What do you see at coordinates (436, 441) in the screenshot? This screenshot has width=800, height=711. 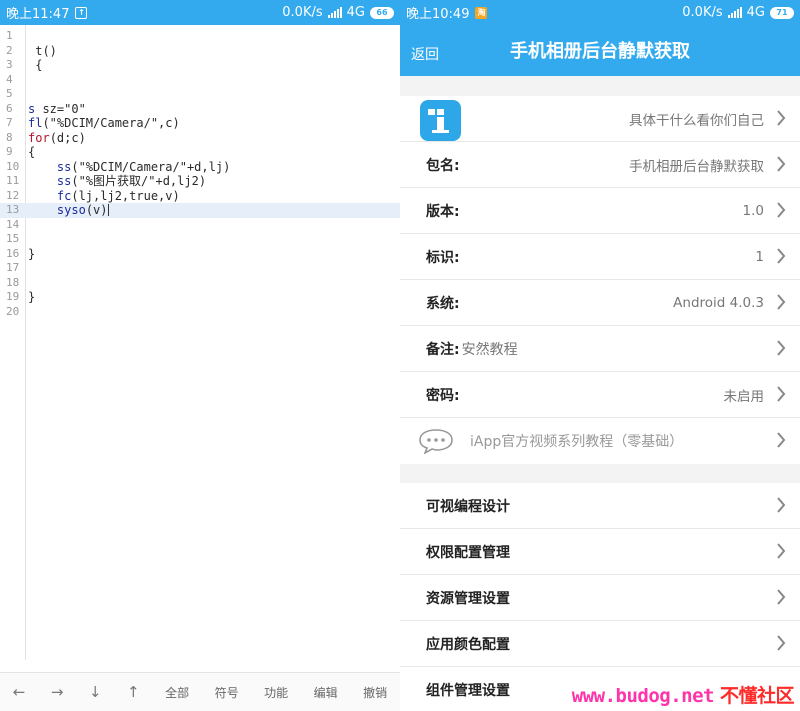 I see `chat-bubble-icon` at bounding box center [436, 441].